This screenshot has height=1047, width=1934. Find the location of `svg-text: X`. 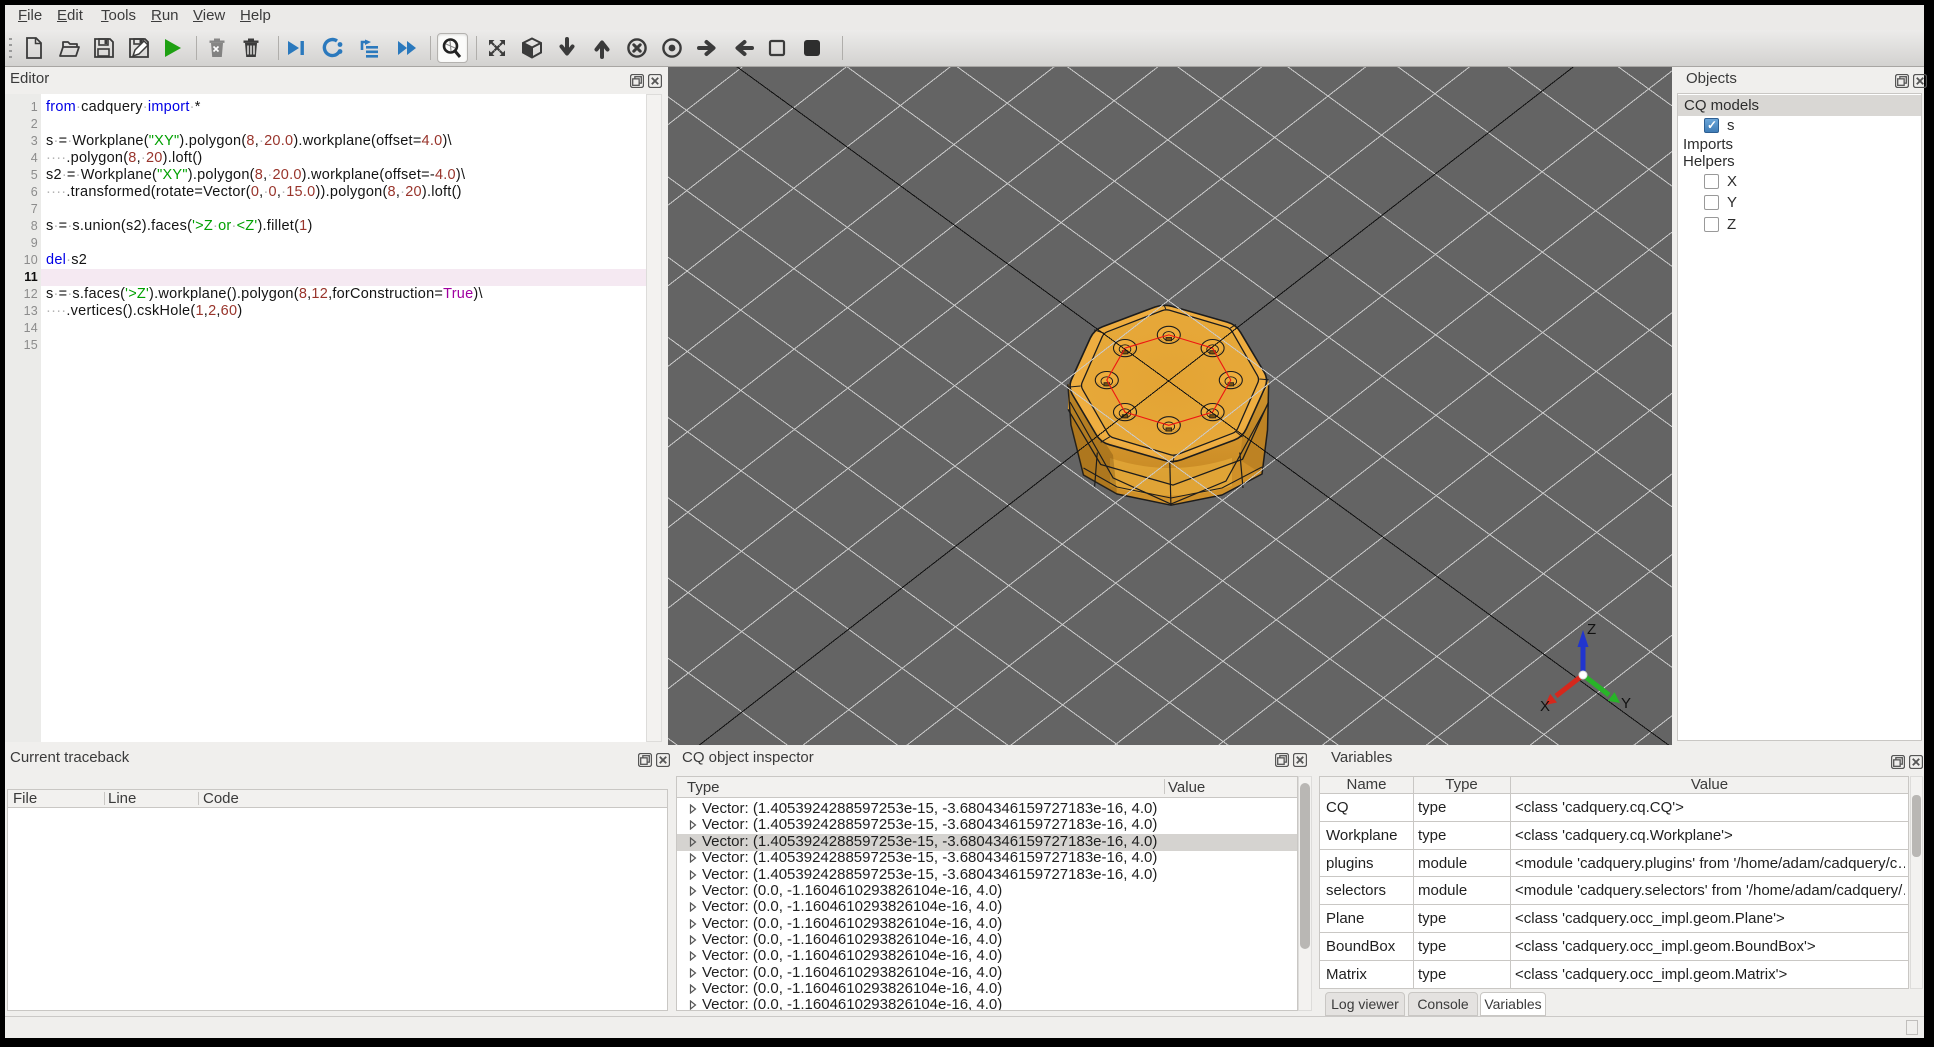

svg-text: X is located at coordinates (1545, 706).